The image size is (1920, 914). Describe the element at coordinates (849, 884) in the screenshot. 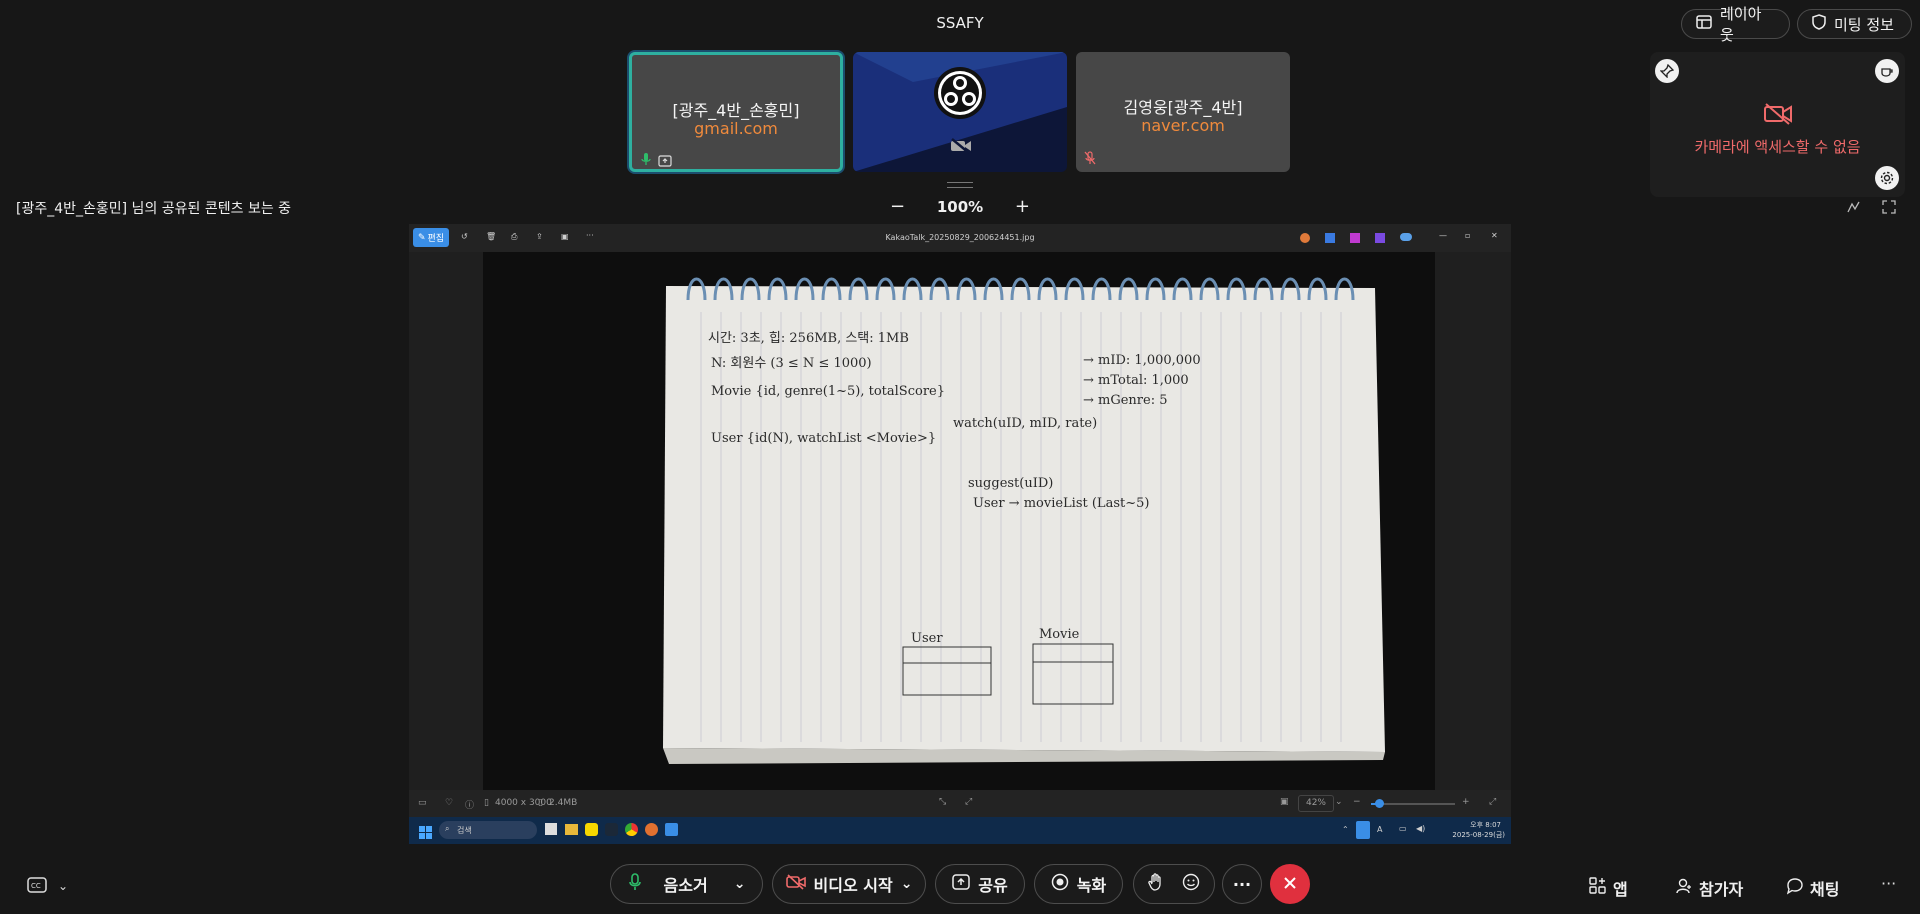

I see `start-video-button: 비디오 시작 ⌄` at that location.